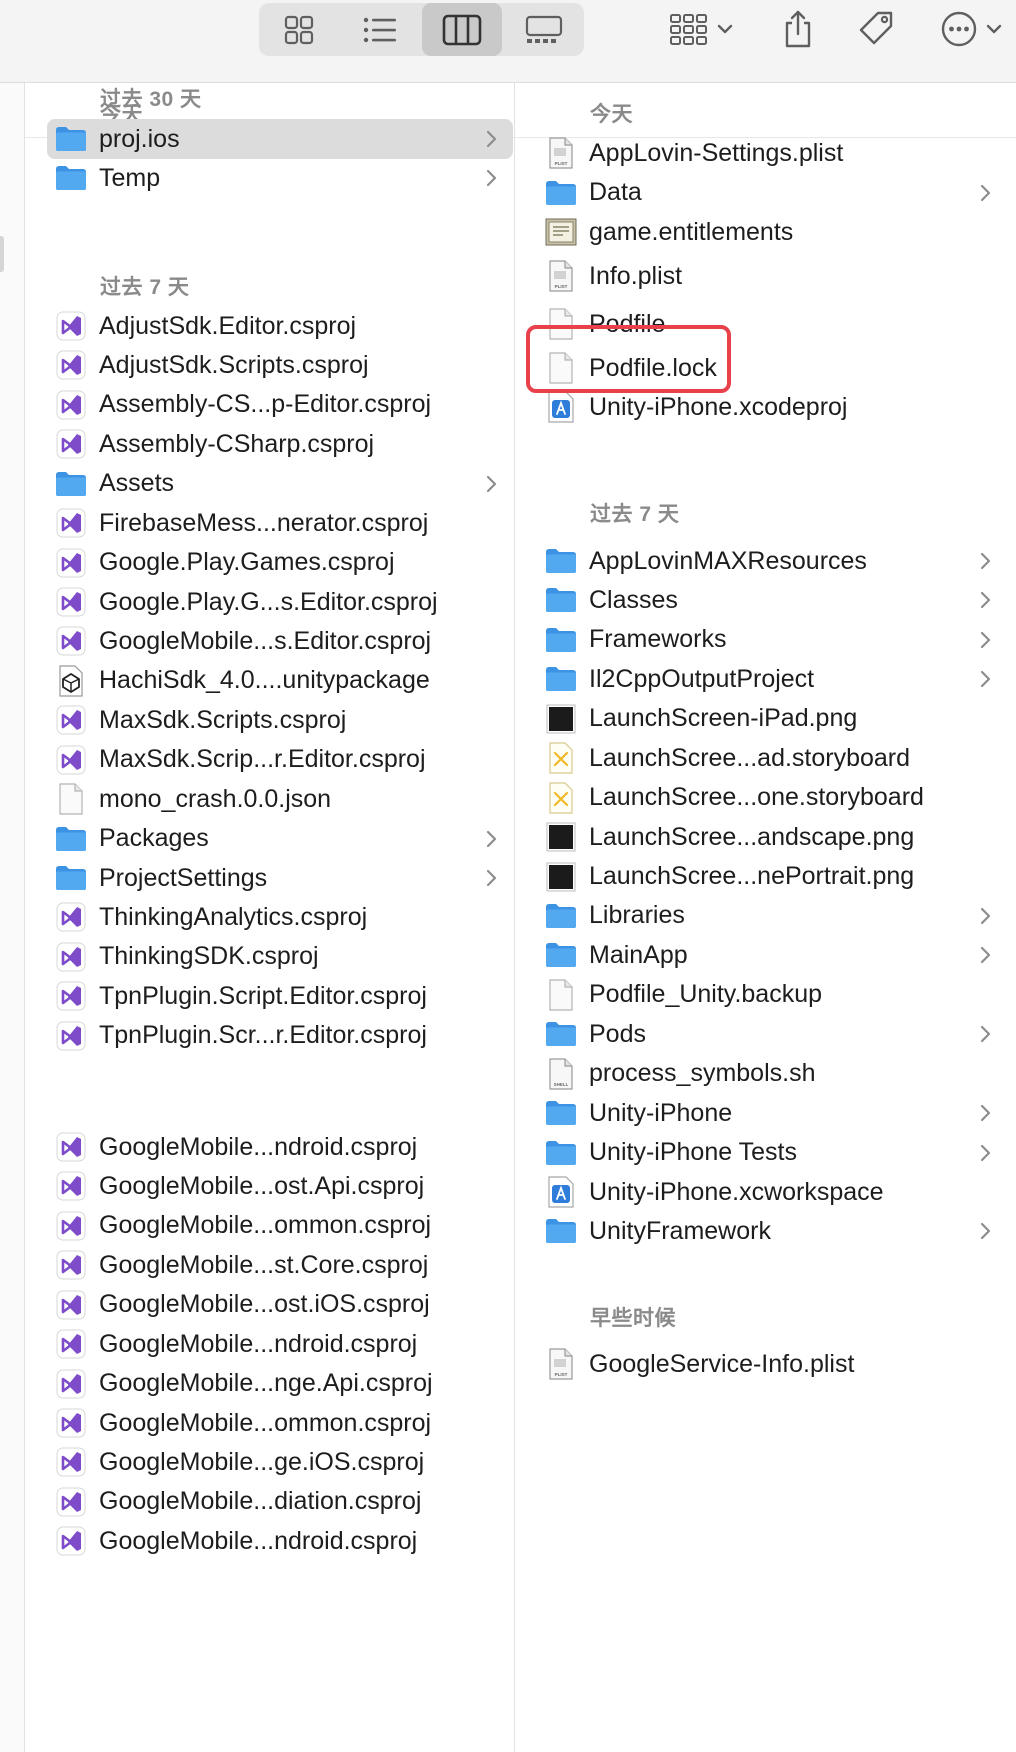 This screenshot has height=1752, width=1016. Describe the element at coordinates (265, 640) in the screenshot. I see `item-name: GoogleMobile...s.Editor.csproj` at that location.